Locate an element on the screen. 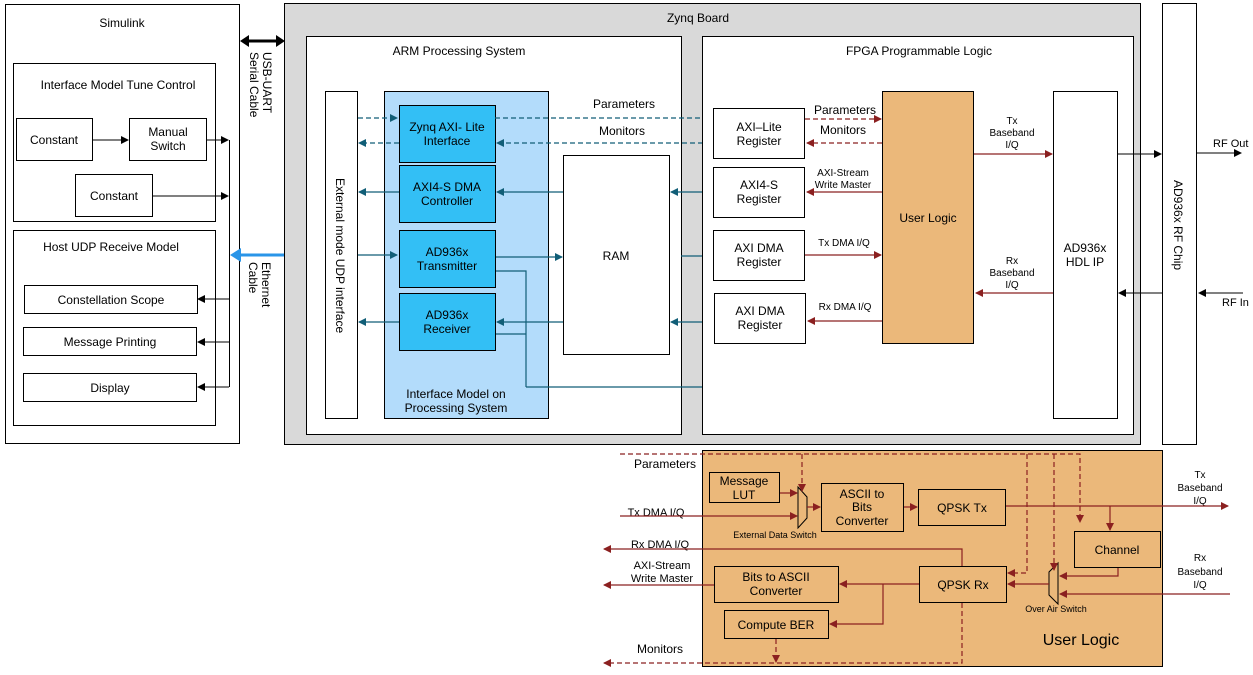 This screenshot has width=1253, height=675. simulink-title: Simulink is located at coordinates (122, 23).